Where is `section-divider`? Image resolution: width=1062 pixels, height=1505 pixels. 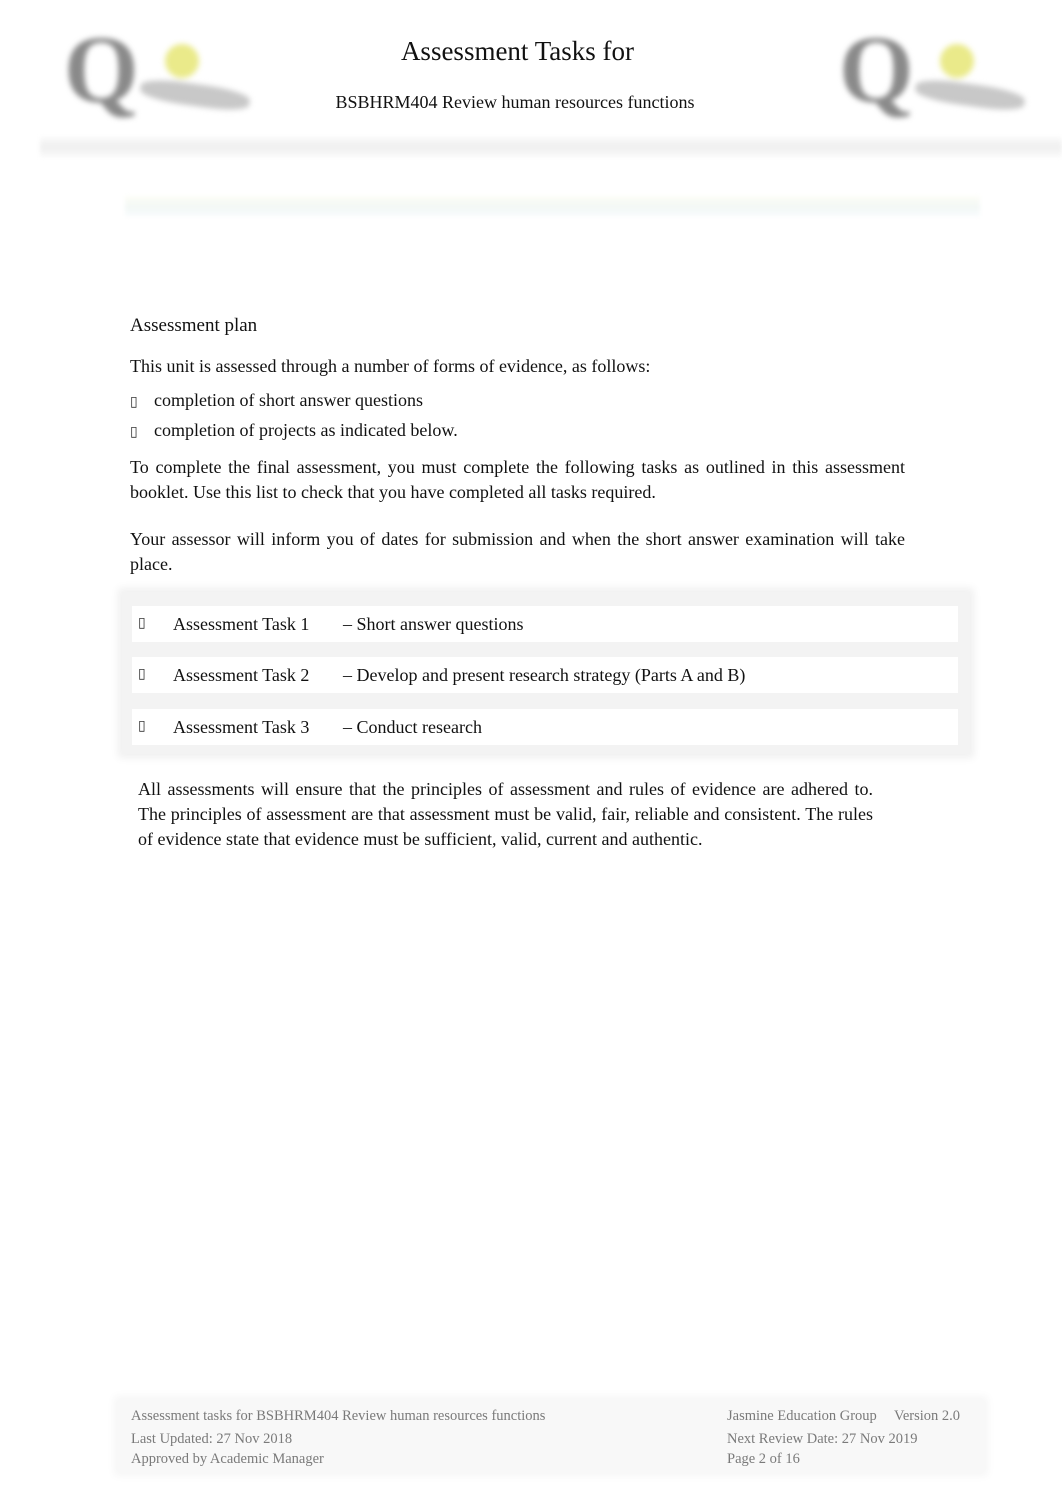 section-divider is located at coordinates (552, 206).